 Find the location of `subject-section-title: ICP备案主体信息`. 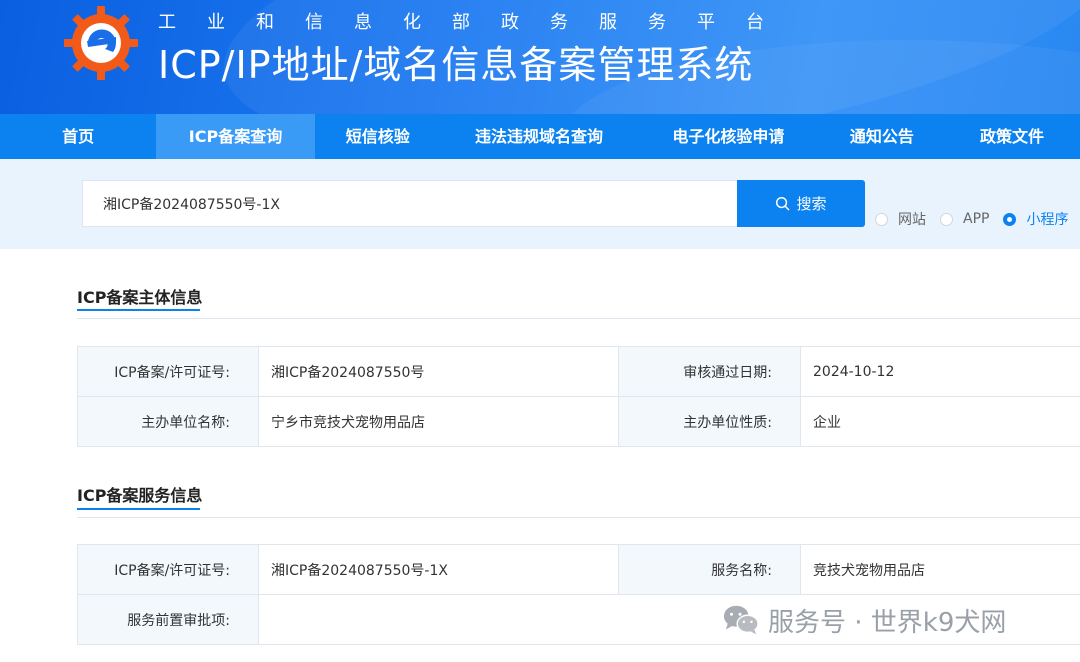

subject-section-title: ICP备案主体信息 is located at coordinates (140, 297).